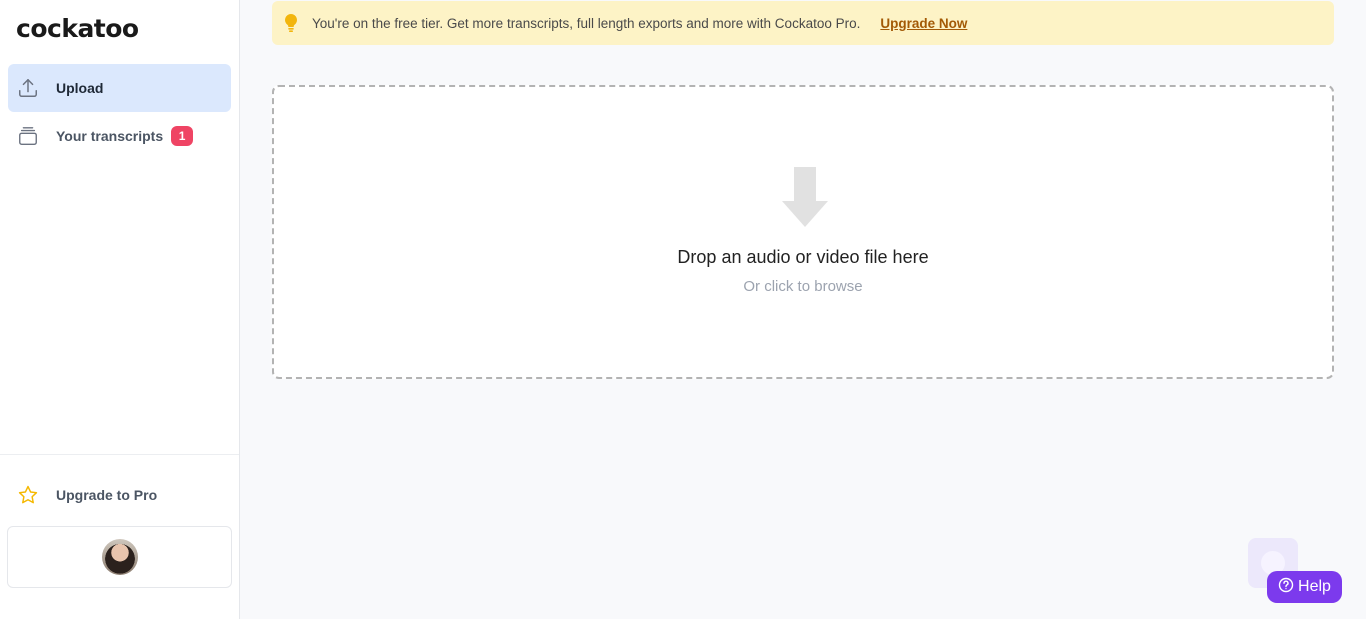 Image resolution: width=1366 pixels, height=619 pixels. What do you see at coordinates (77, 28) in the screenshot?
I see `logo: cockatoo` at bounding box center [77, 28].